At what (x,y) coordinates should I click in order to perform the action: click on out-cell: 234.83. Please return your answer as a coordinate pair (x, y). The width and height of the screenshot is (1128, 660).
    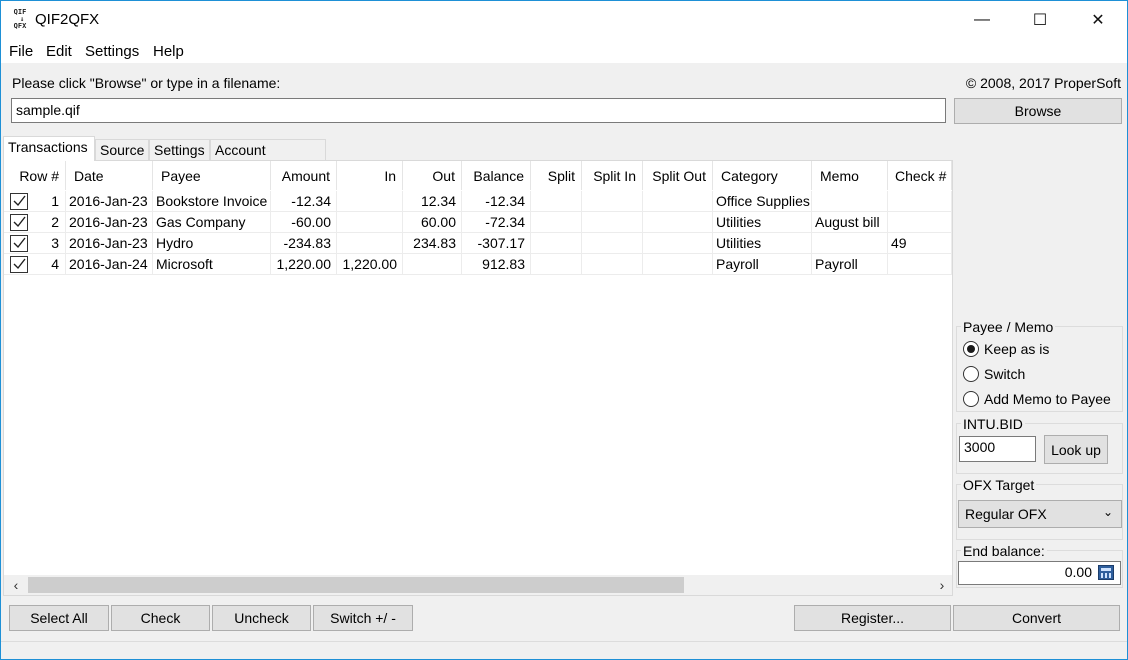
    Looking at the image, I should click on (432, 243).